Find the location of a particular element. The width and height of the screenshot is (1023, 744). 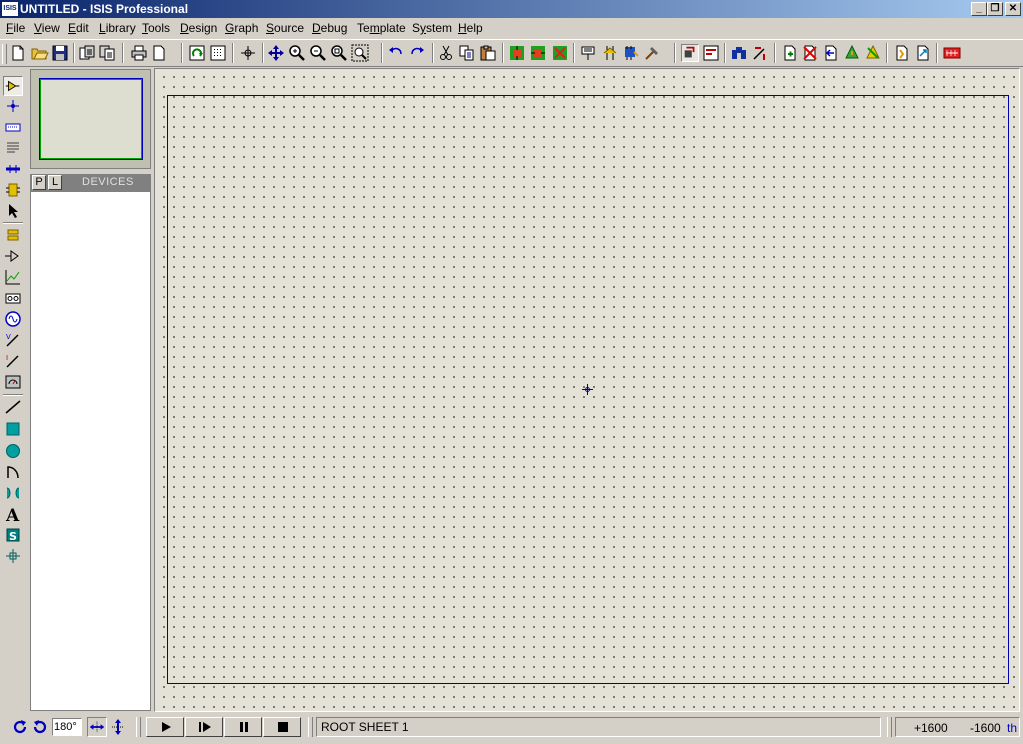

grid-toggle-icon is located at coordinates (218, 53).